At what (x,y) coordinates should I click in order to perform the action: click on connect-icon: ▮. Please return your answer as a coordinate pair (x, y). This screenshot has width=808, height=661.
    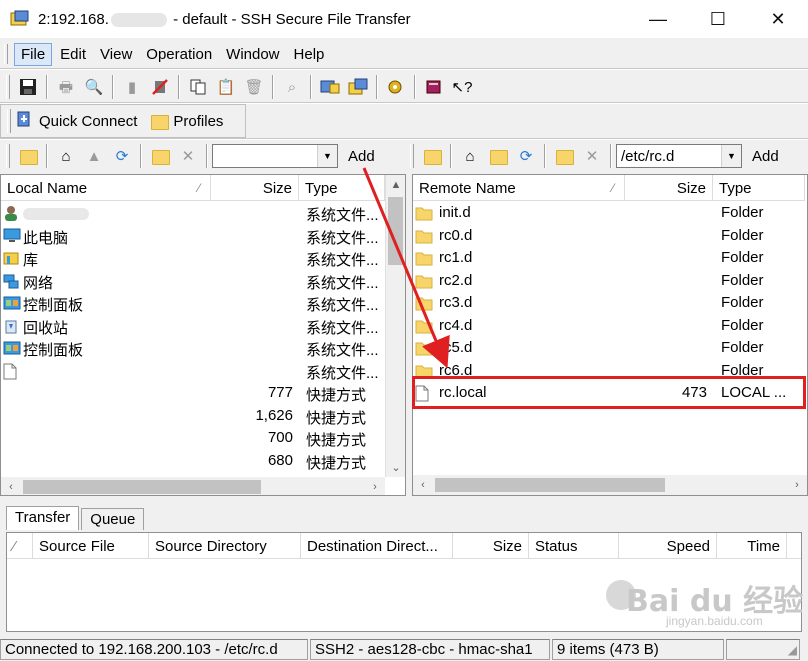
    Looking at the image, I should click on (132, 87).